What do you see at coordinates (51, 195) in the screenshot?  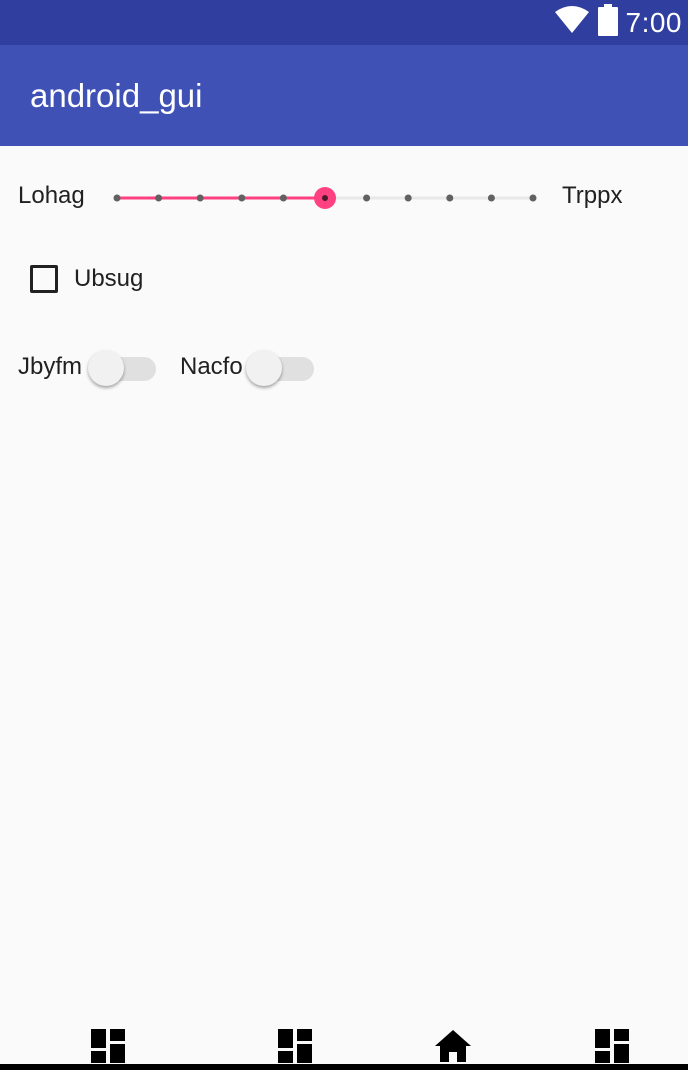 I see `seekbar-start-label: Lohag` at bounding box center [51, 195].